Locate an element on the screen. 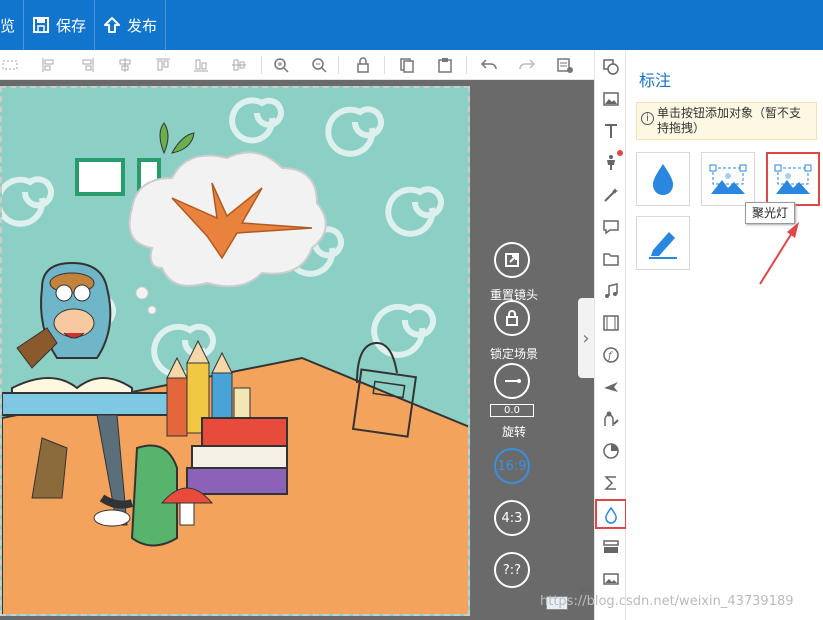 This screenshot has height=620, width=823. pie-chart-icon is located at coordinates (611, 451).